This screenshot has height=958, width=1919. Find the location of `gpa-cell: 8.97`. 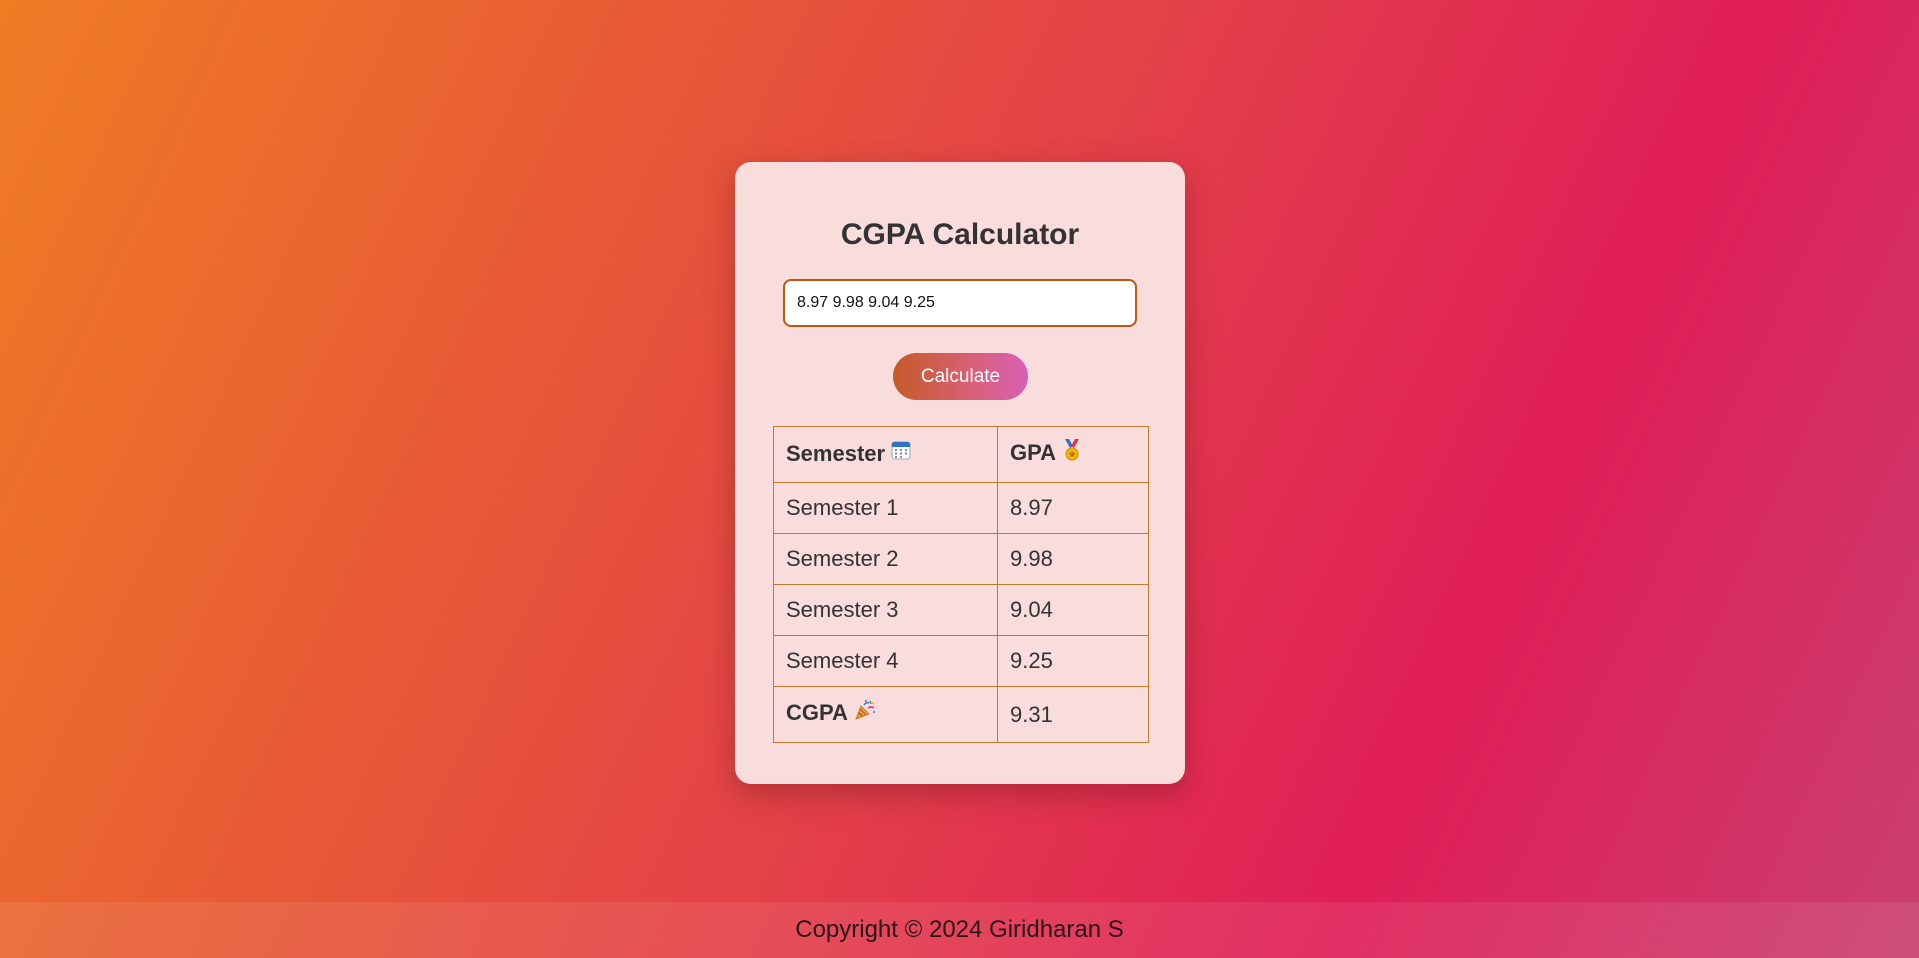

gpa-cell: 8.97 is located at coordinates (1073, 508).